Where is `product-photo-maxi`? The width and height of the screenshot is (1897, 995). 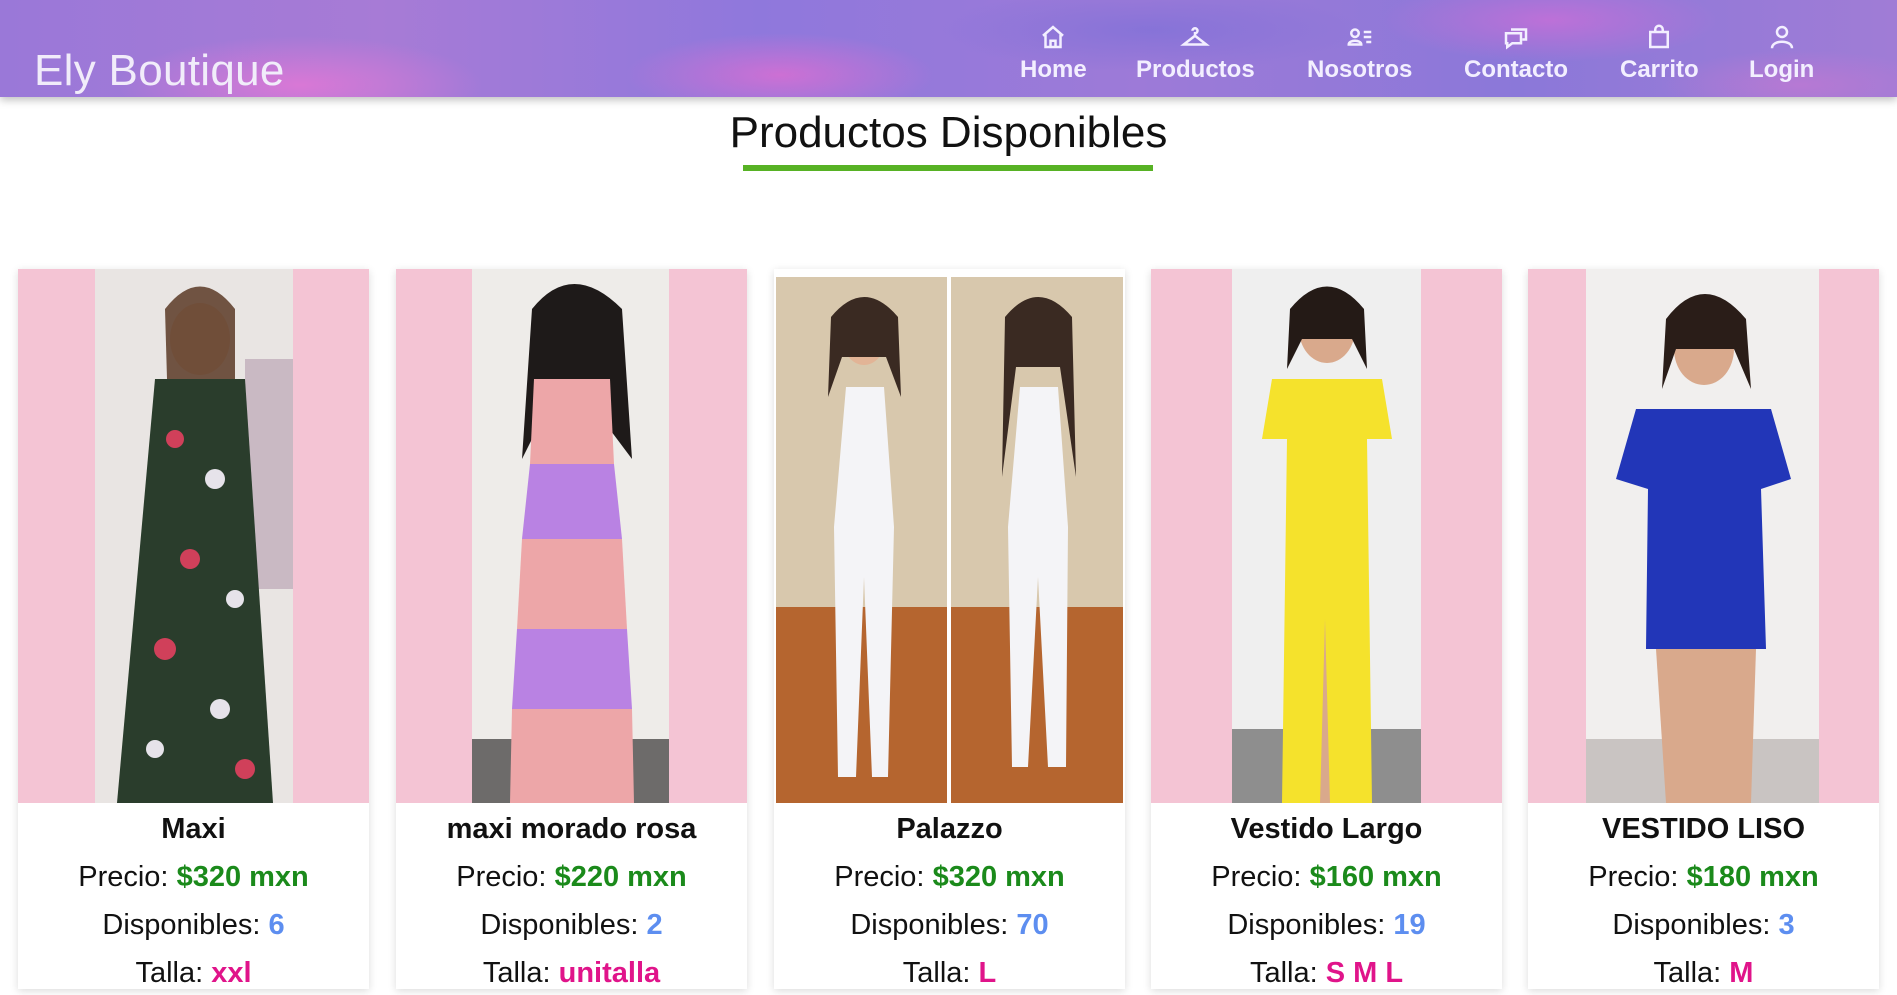 product-photo-maxi is located at coordinates (194, 536).